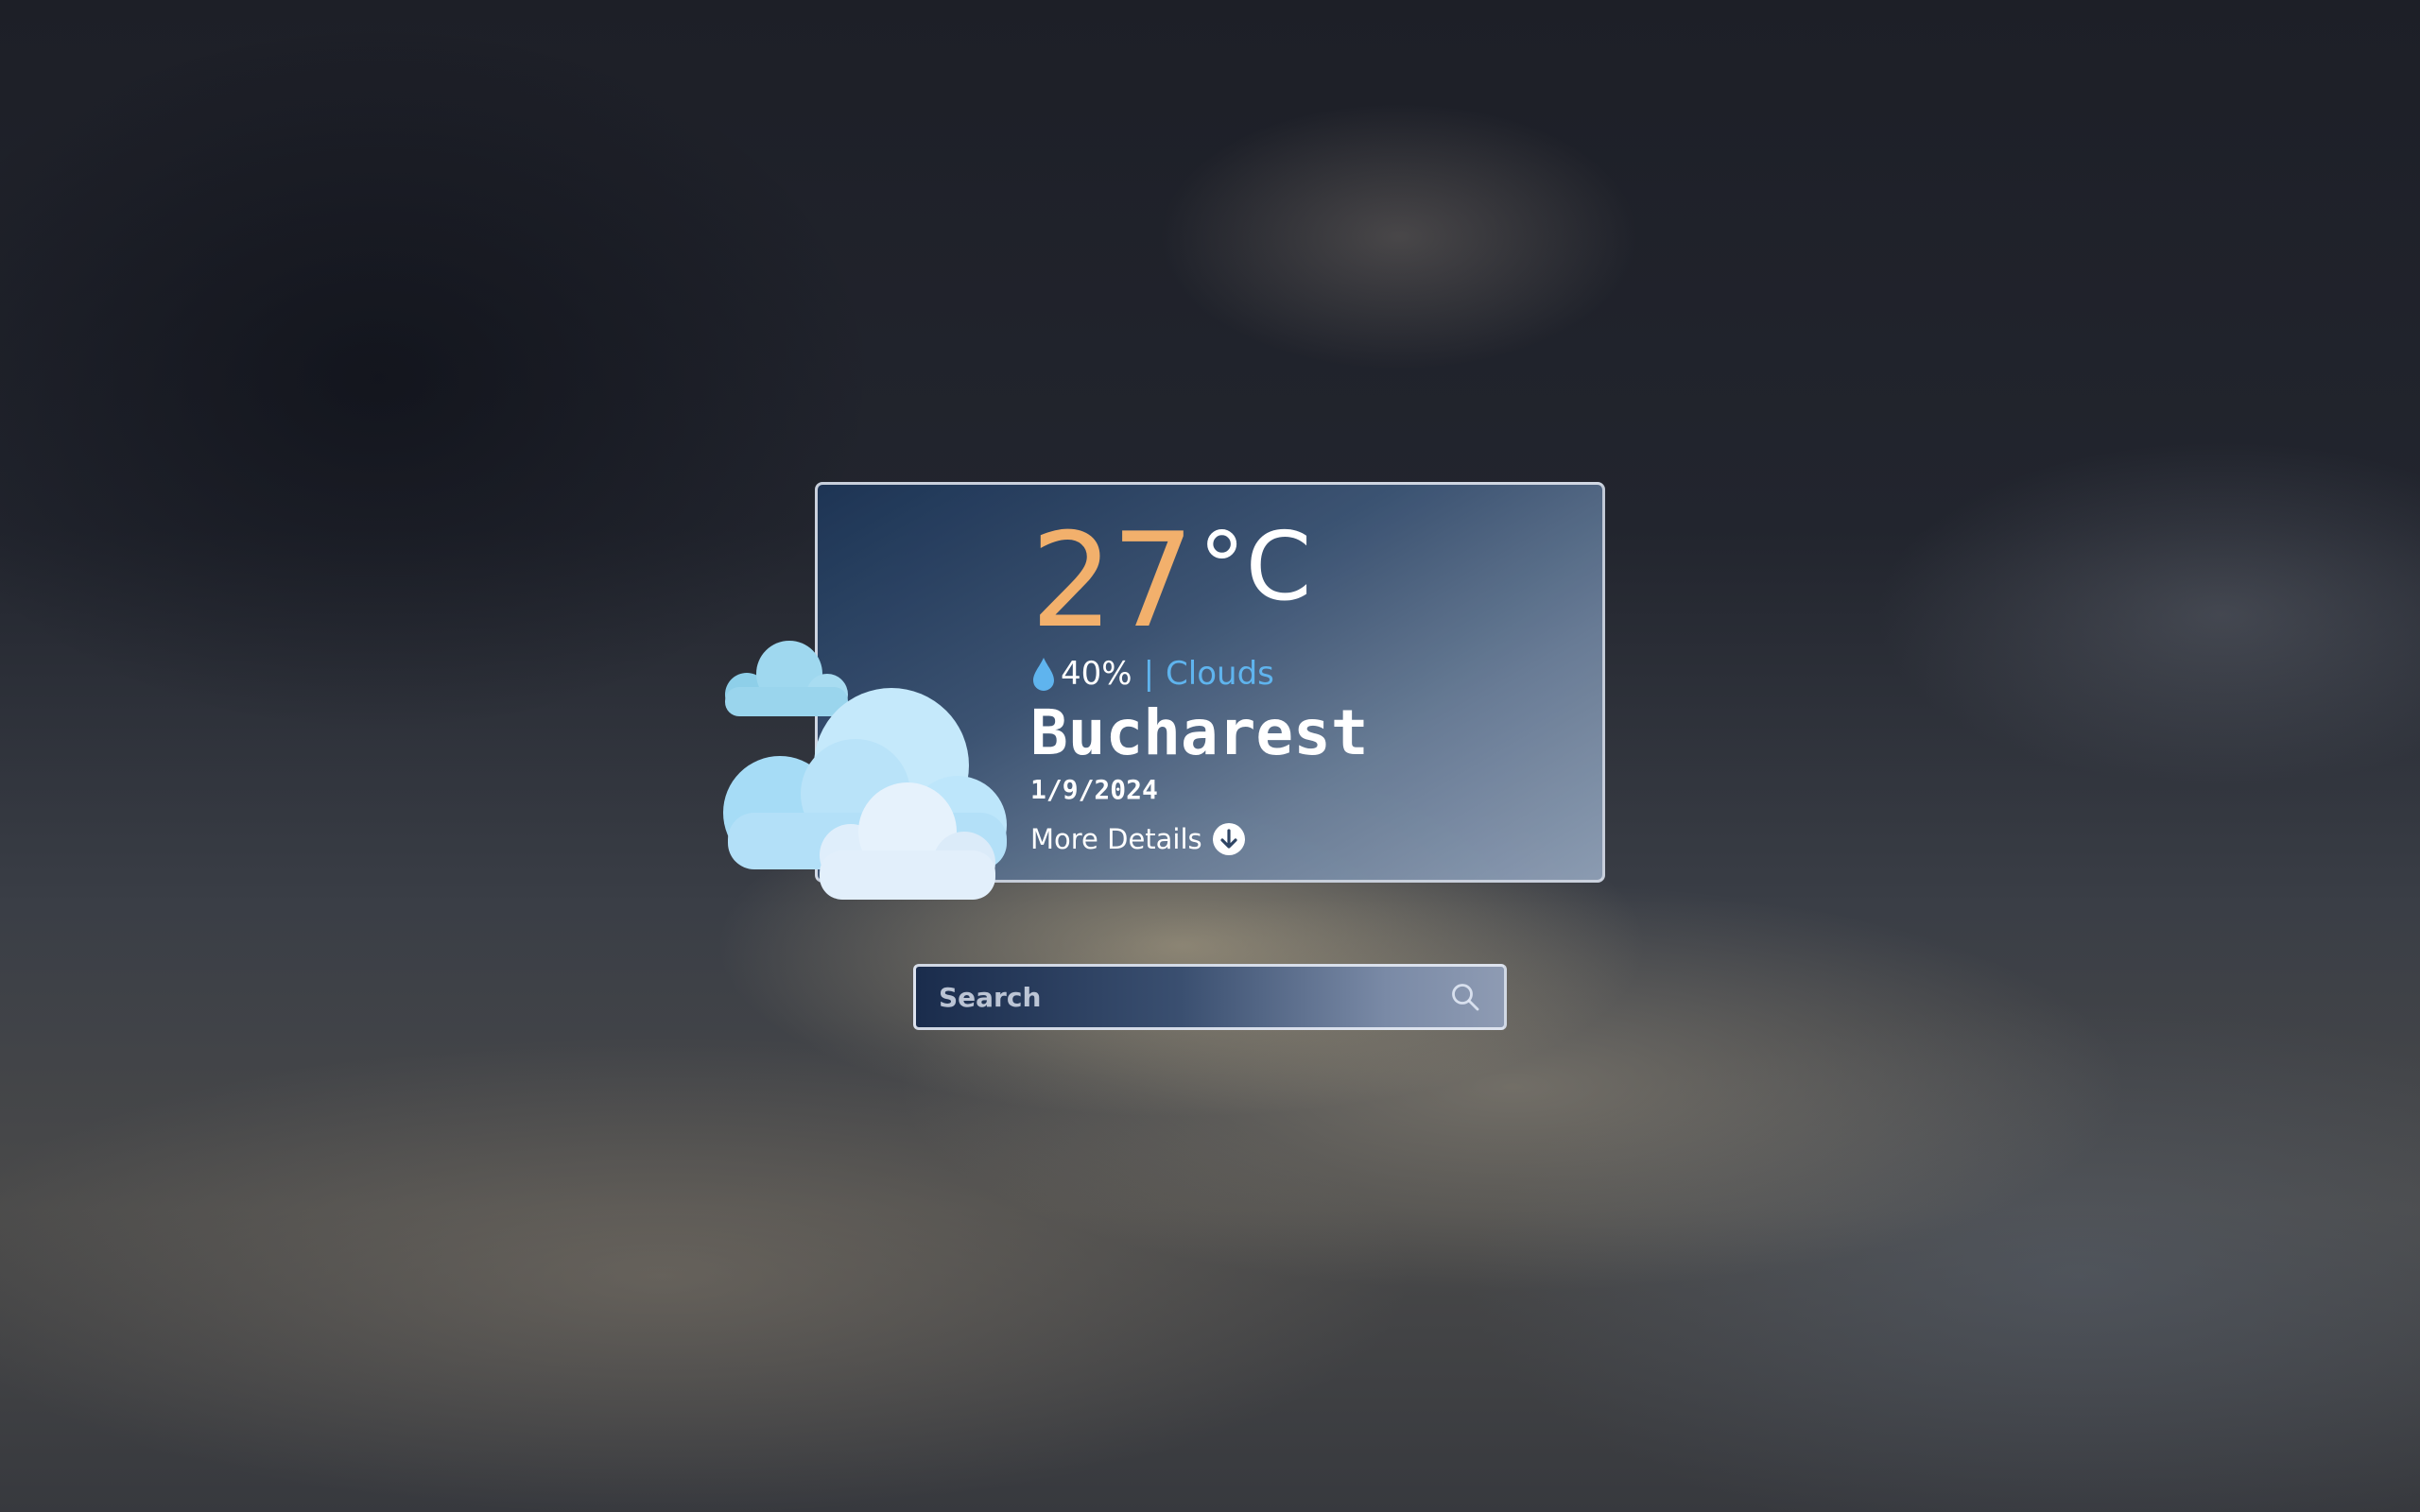 This screenshot has height=1512, width=2420. What do you see at coordinates (1182, 997) in the screenshot?
I see `search-input` at bounding box center [1182, 997].